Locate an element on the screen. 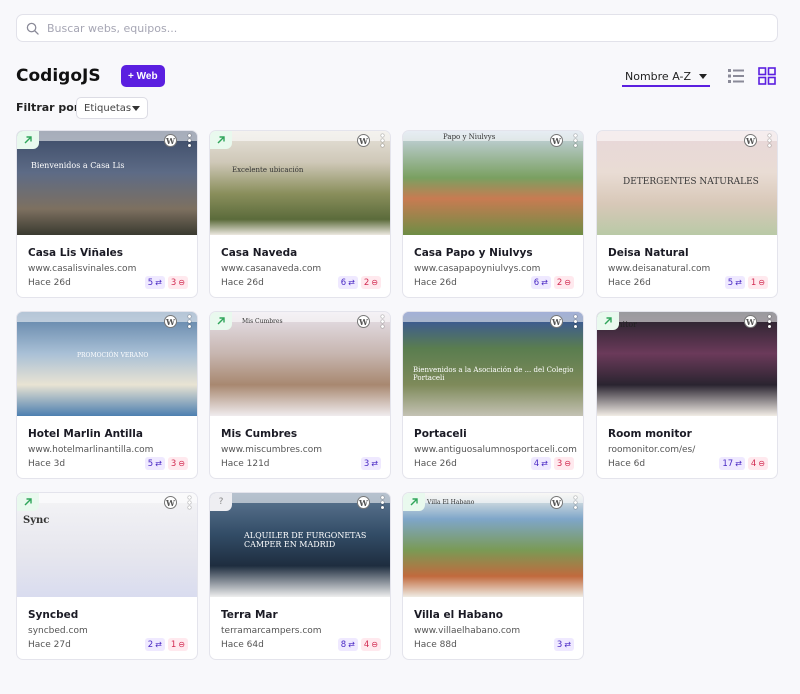 The width and height of the screenshot is (800, 694). sort-dropdown: Nombre A-Z is located at coordinates (666, 77).